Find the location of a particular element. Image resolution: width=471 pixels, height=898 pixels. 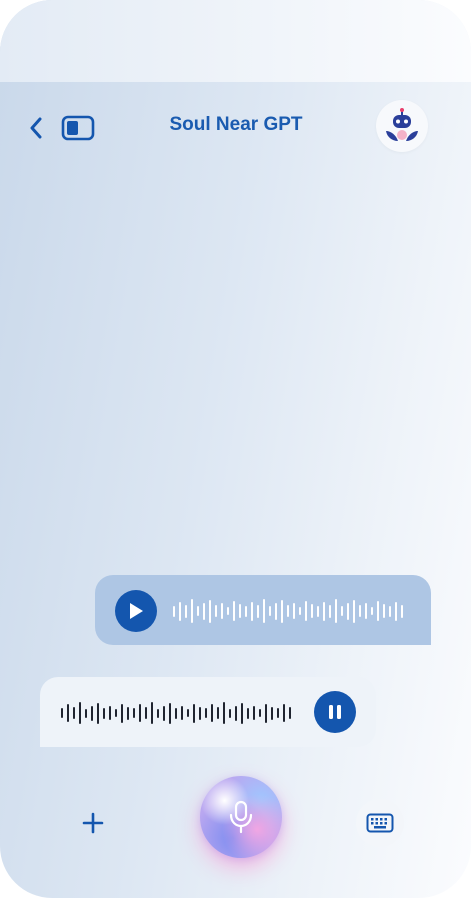

keyboard-toggle-button is located at coordinates (380, 823).